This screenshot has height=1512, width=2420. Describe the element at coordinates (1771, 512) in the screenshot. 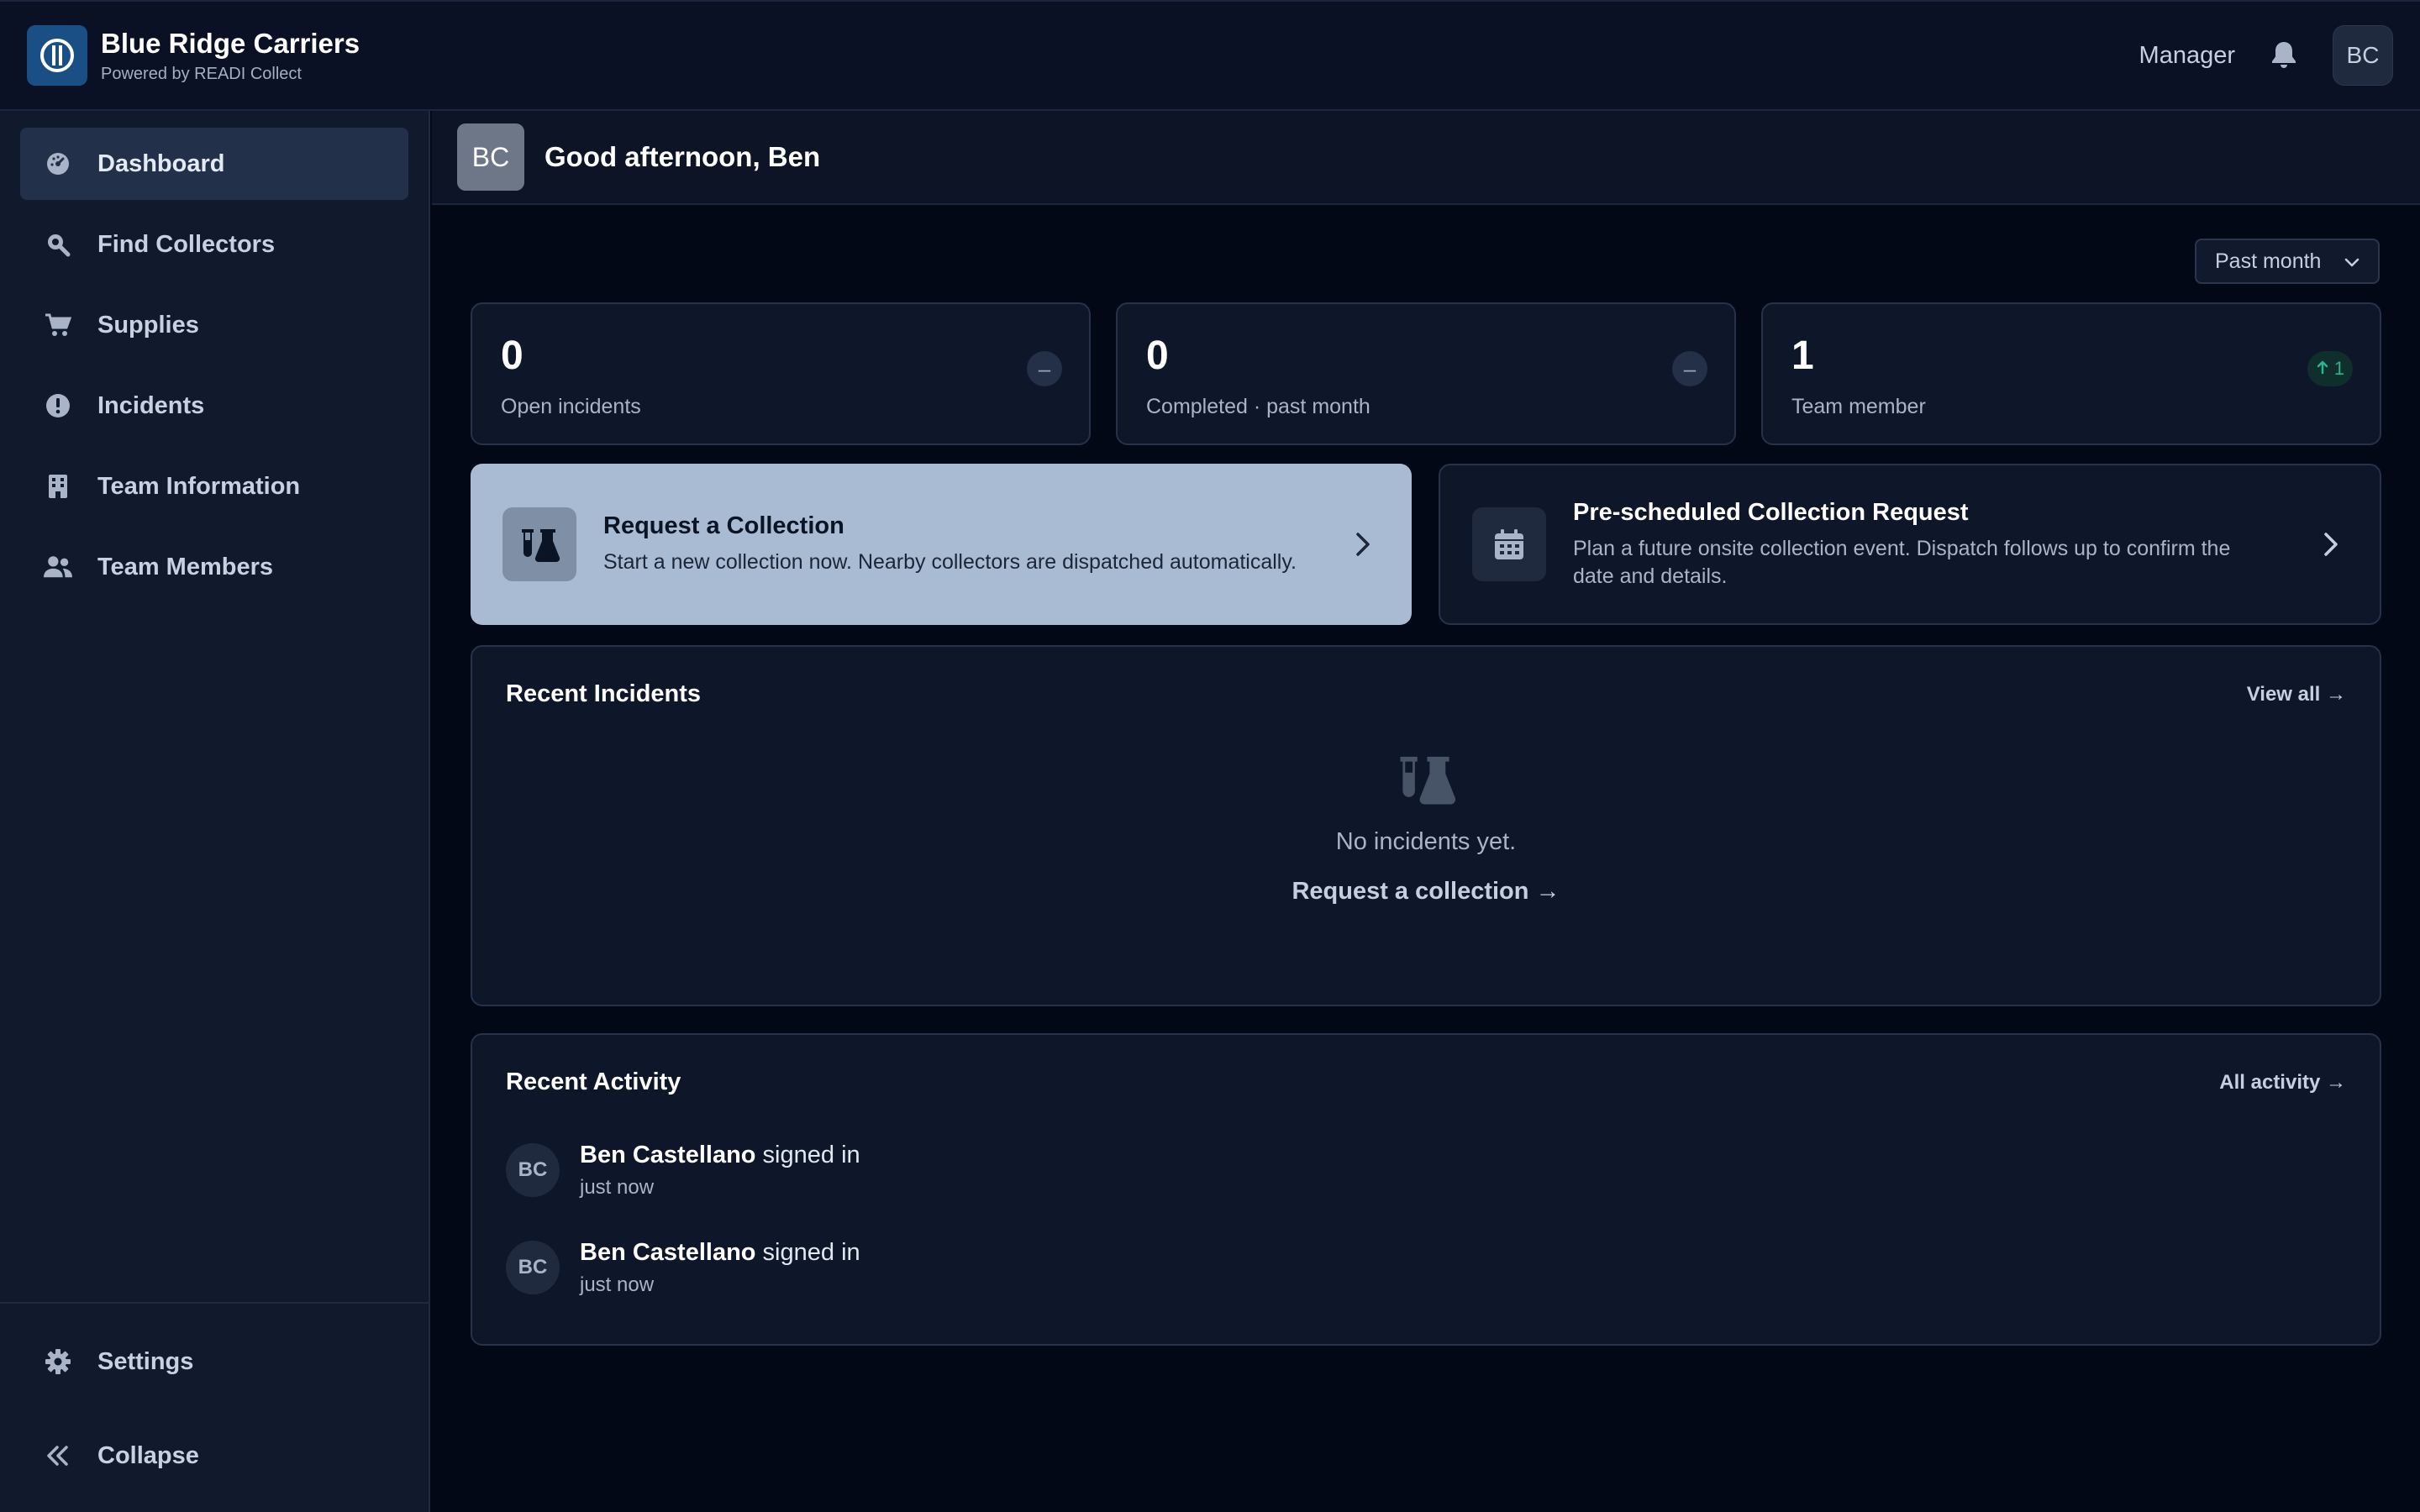

I see `action-title: Pre-scheduled Collection Request` at that location.